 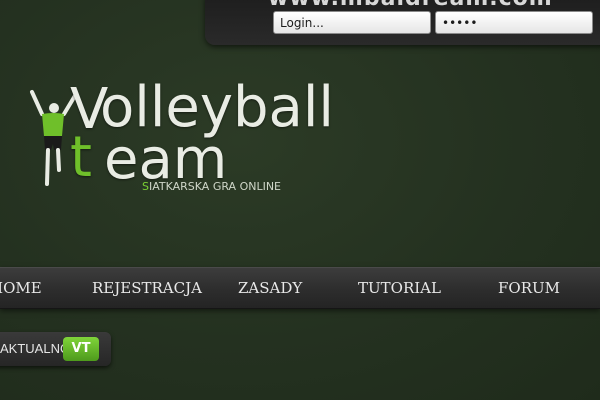 I want to click on main-nav: HOME REJESTRACJA ZASADY TUTORIAL FORUM, so click(x=300, y=288).